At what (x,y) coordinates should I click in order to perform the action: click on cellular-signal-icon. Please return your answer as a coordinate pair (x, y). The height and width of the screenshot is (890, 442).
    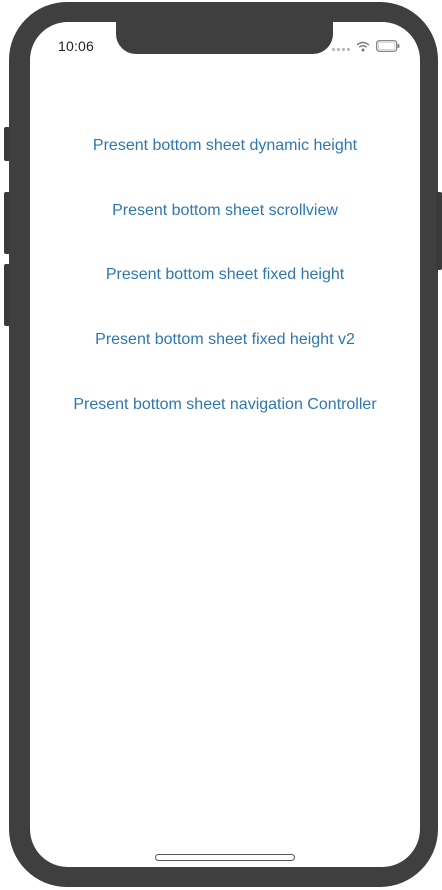
    Looking at the image, I should click on (341, 46).